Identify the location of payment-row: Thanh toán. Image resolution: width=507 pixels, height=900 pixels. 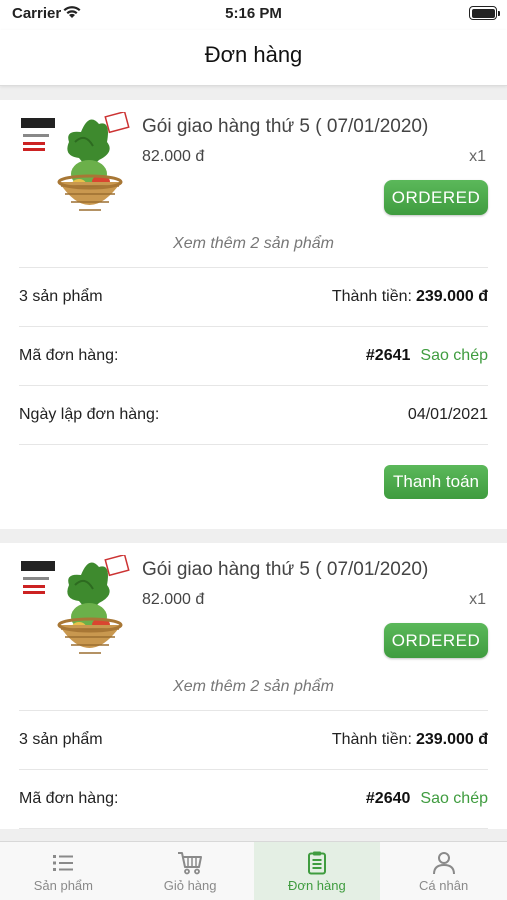
(253, 487).